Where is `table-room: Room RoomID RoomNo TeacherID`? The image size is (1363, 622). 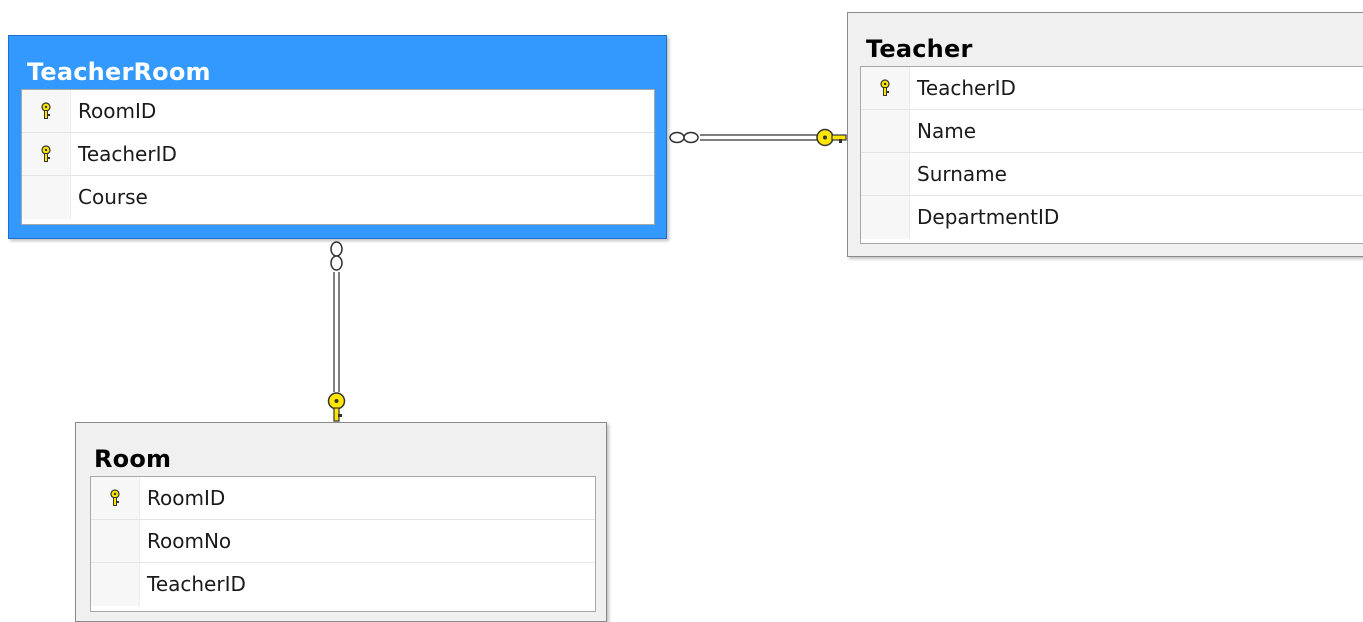
table-room: Room RoomID RoomNo TeacherID is located at coordinates (341, 522).